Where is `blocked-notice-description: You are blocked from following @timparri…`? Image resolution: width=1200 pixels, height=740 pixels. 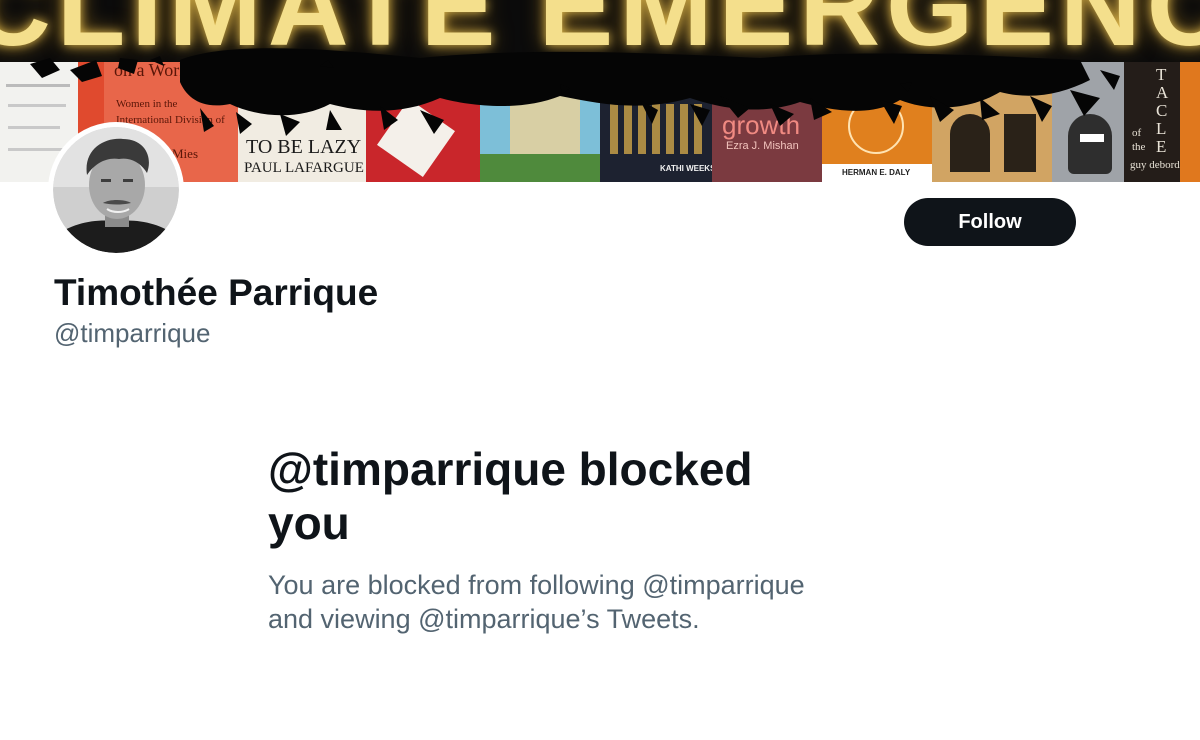
blocked-notice-description: You are blocked from following @timparri… is located at coordinates (536, 602).